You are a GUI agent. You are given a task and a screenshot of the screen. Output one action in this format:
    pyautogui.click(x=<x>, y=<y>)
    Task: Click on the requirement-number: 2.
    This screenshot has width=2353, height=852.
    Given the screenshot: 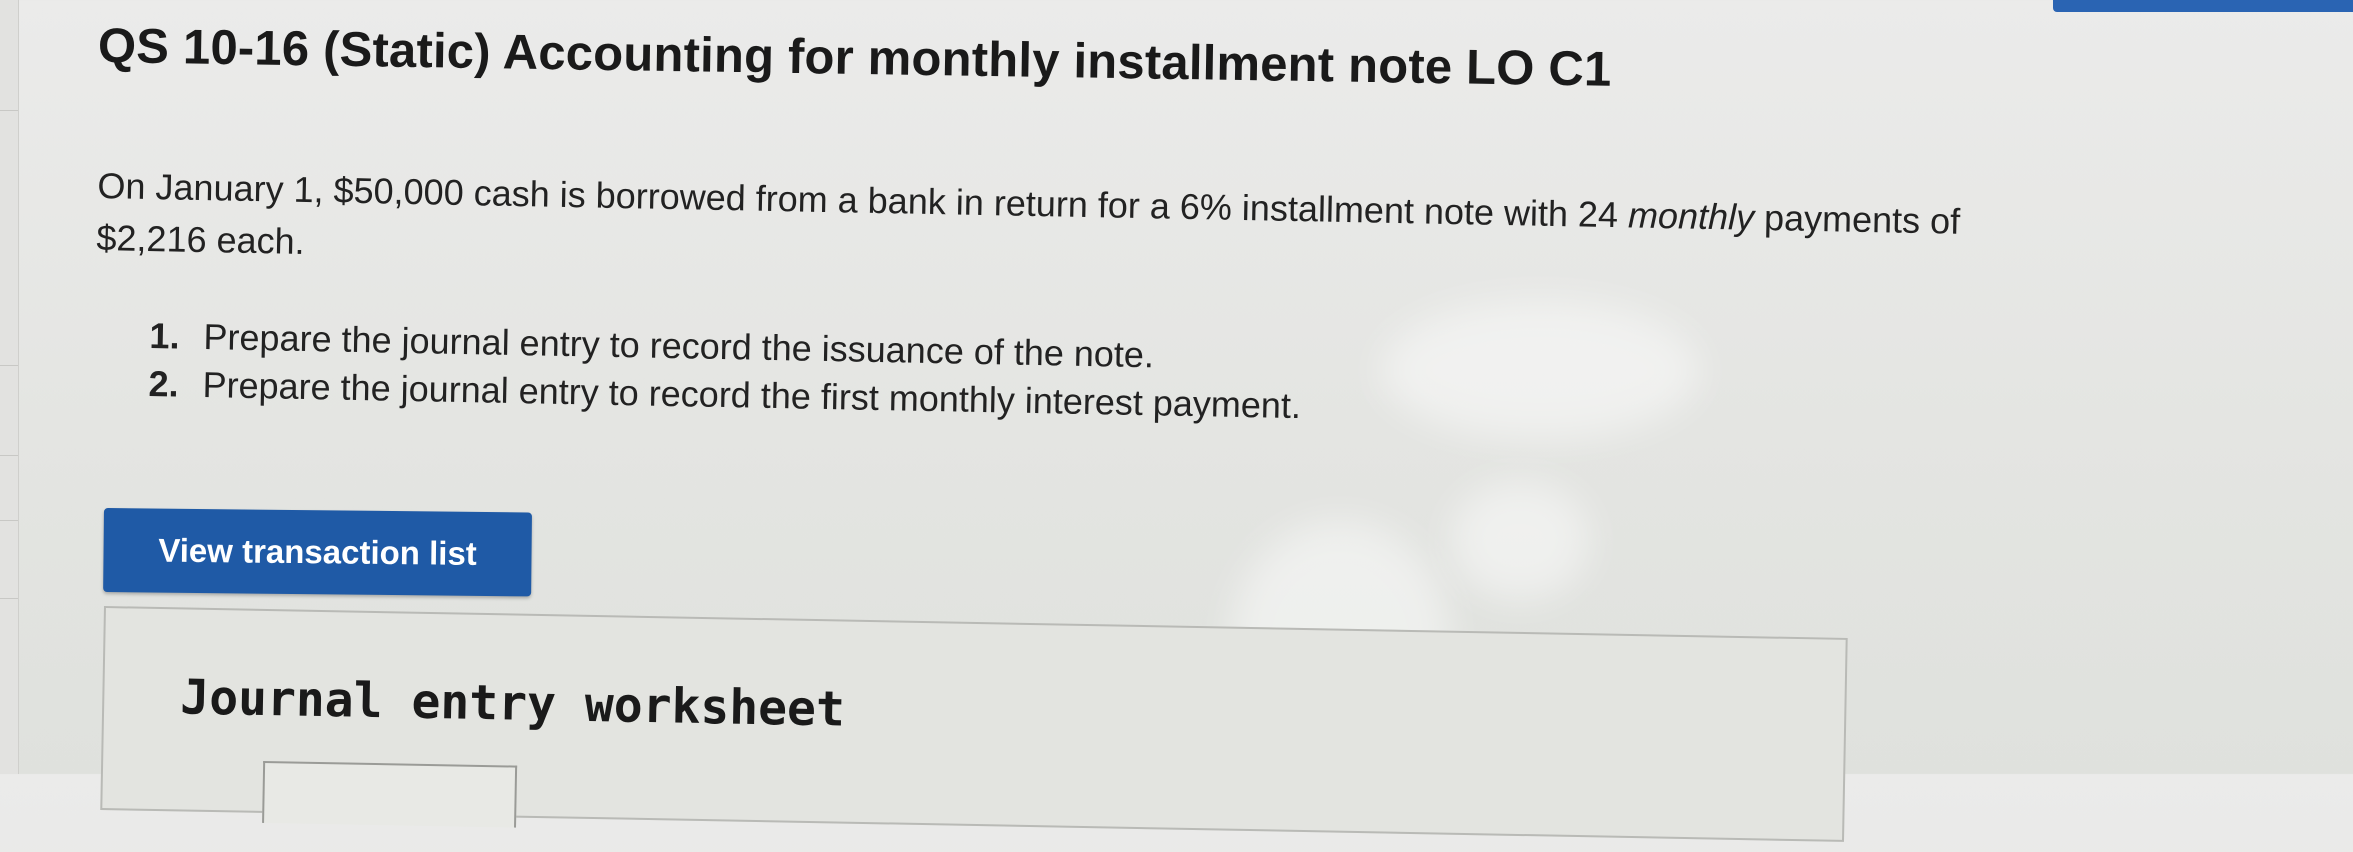 What is the action you would take?
    pyautogui.click(x=164, y=383)
    